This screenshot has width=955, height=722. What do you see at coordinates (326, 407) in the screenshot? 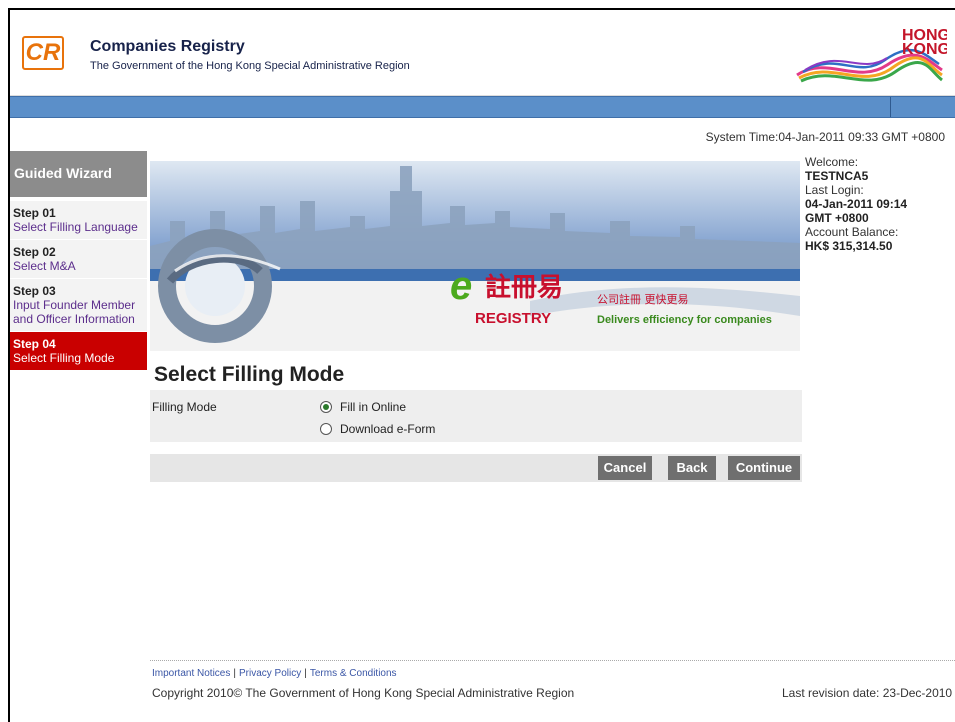
I see `radio-selected-icon` at bounding box center [326, 407].